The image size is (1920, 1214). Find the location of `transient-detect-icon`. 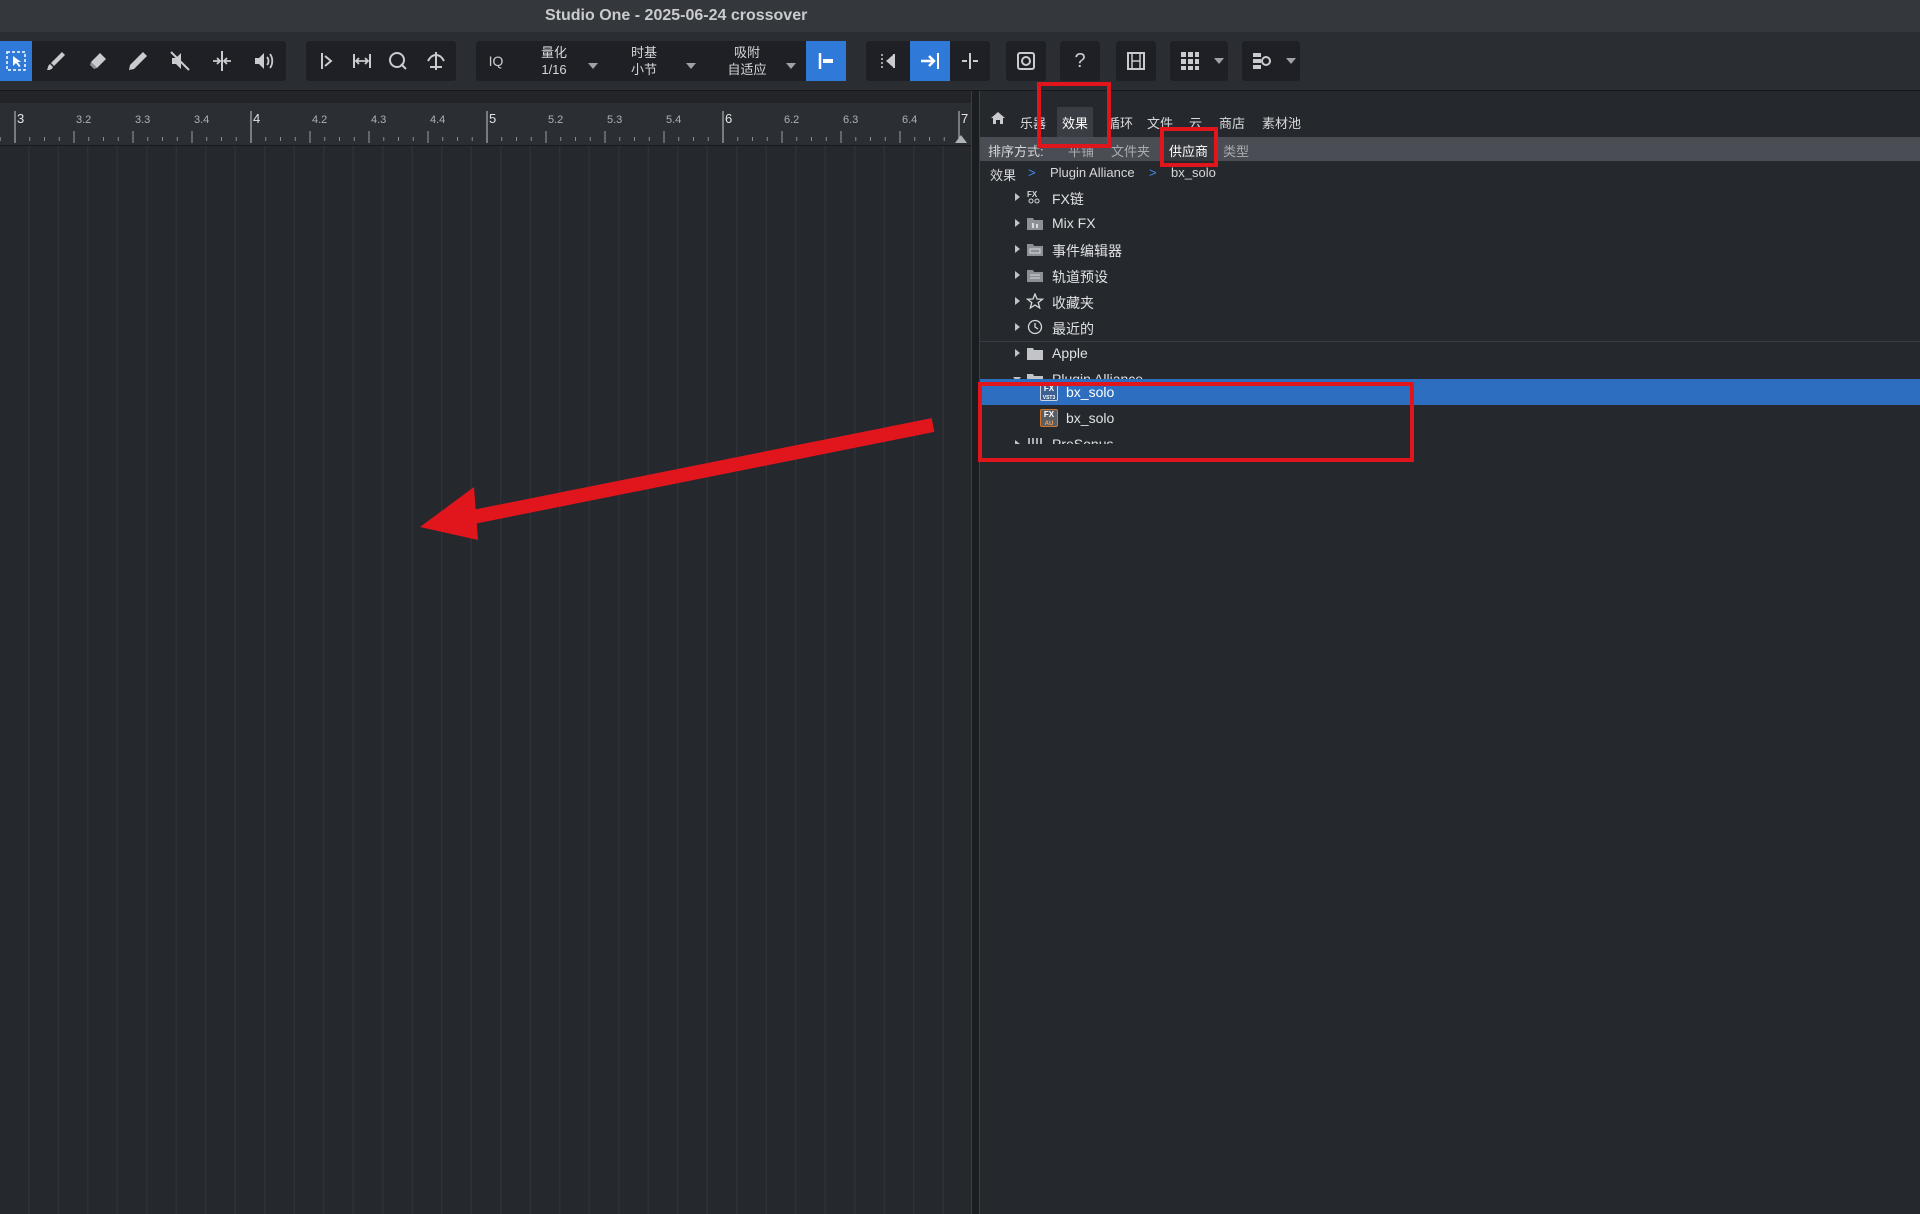

transient-detect-icon is located at coordinates (436, 61).